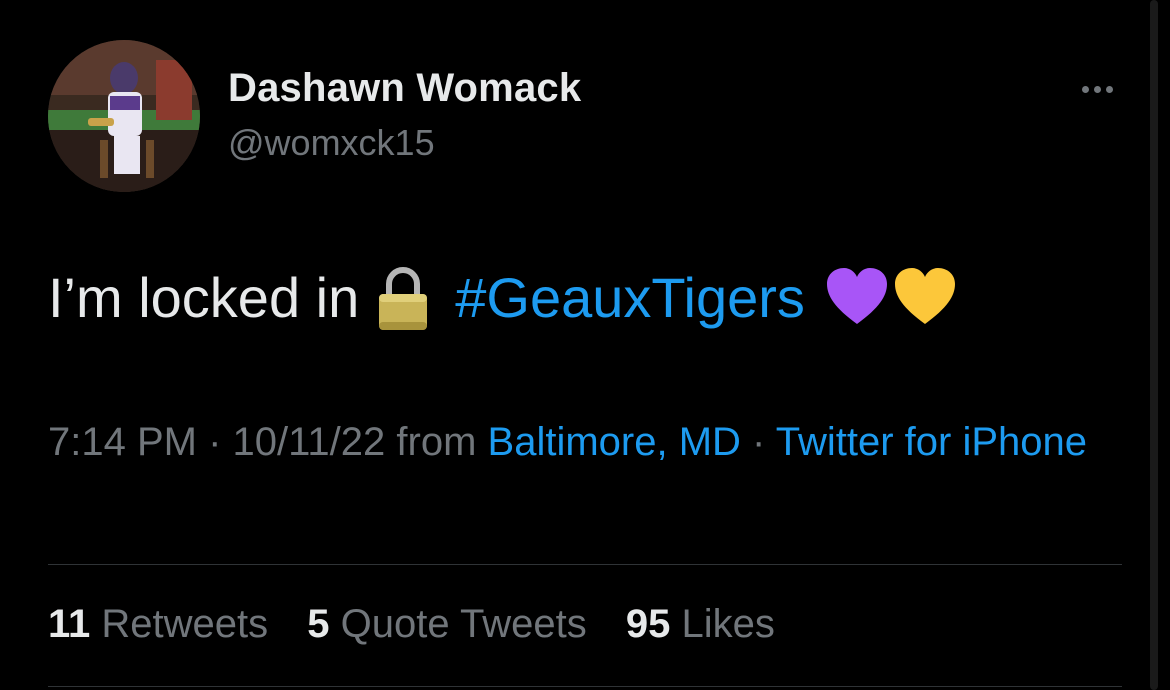 The height and width of the screenshot is (690, 1170). Describe the element at coordinates (318, 624) in the screenshot. I see `quotes-count: 5` at that location.